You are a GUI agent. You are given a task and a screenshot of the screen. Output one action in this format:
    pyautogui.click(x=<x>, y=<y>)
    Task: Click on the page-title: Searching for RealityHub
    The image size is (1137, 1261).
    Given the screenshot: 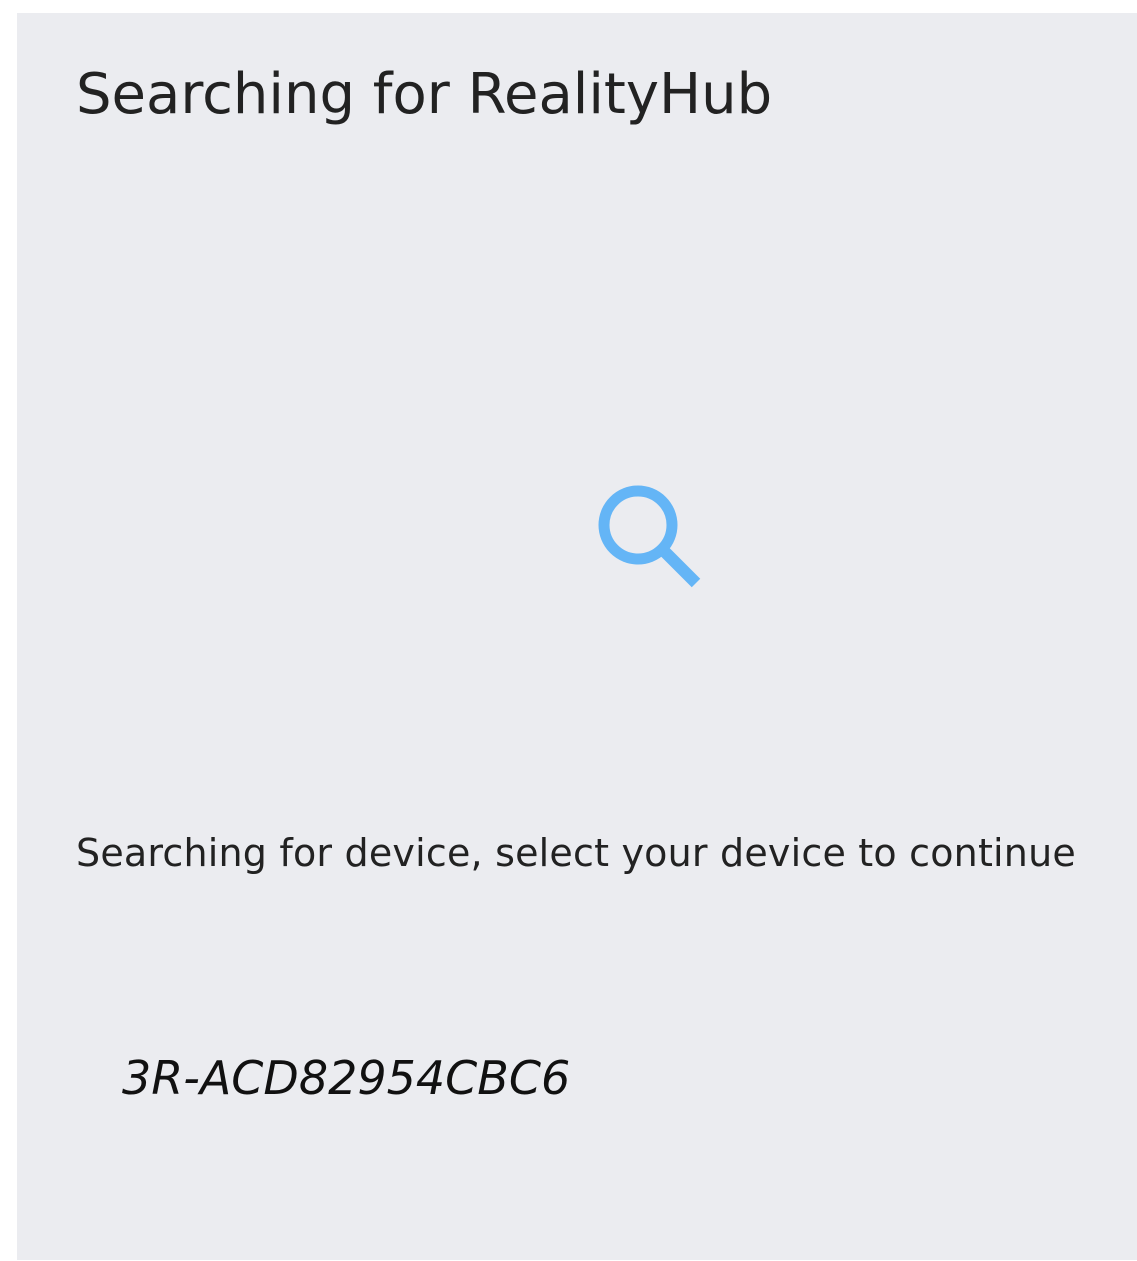 What is the action you would take?
    pyautogui.click(x=424, y=94)
    